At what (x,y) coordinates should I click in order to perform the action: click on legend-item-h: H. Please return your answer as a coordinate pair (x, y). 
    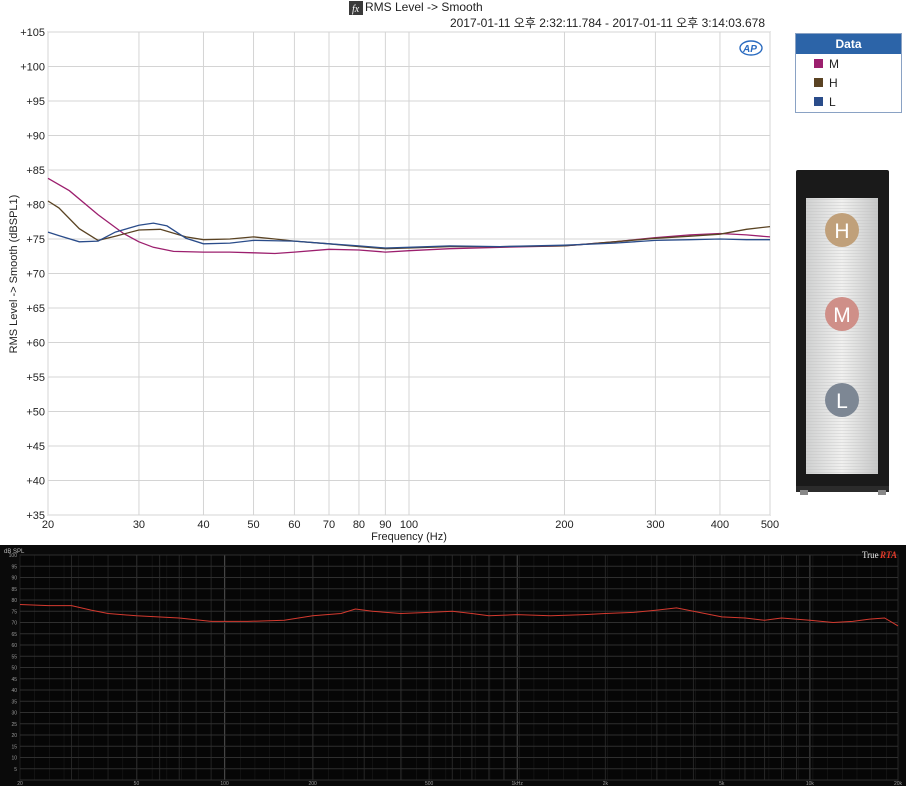
    Looking at the image, I should click on (848, 82).